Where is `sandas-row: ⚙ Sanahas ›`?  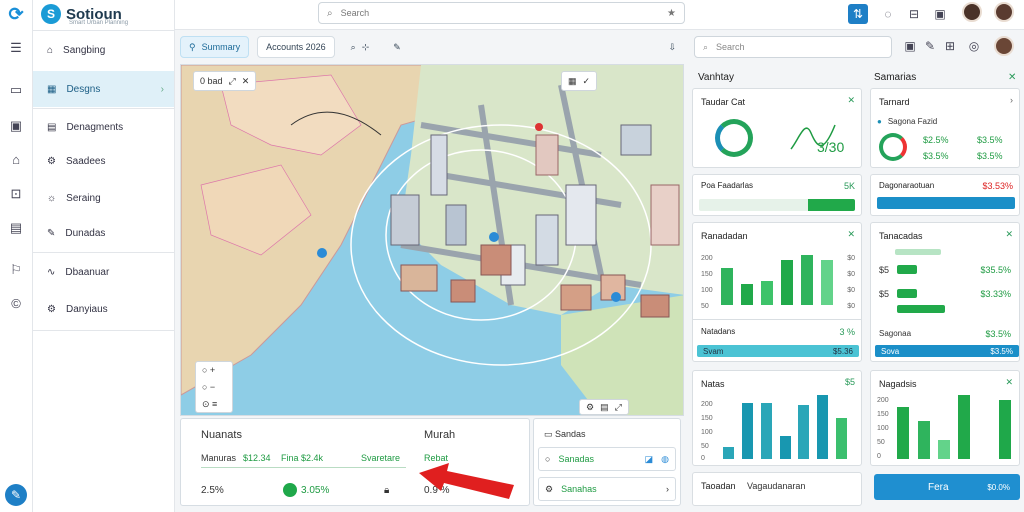 sandas-row: ⚙ Sanahas › is located at coordinates (607, 489).